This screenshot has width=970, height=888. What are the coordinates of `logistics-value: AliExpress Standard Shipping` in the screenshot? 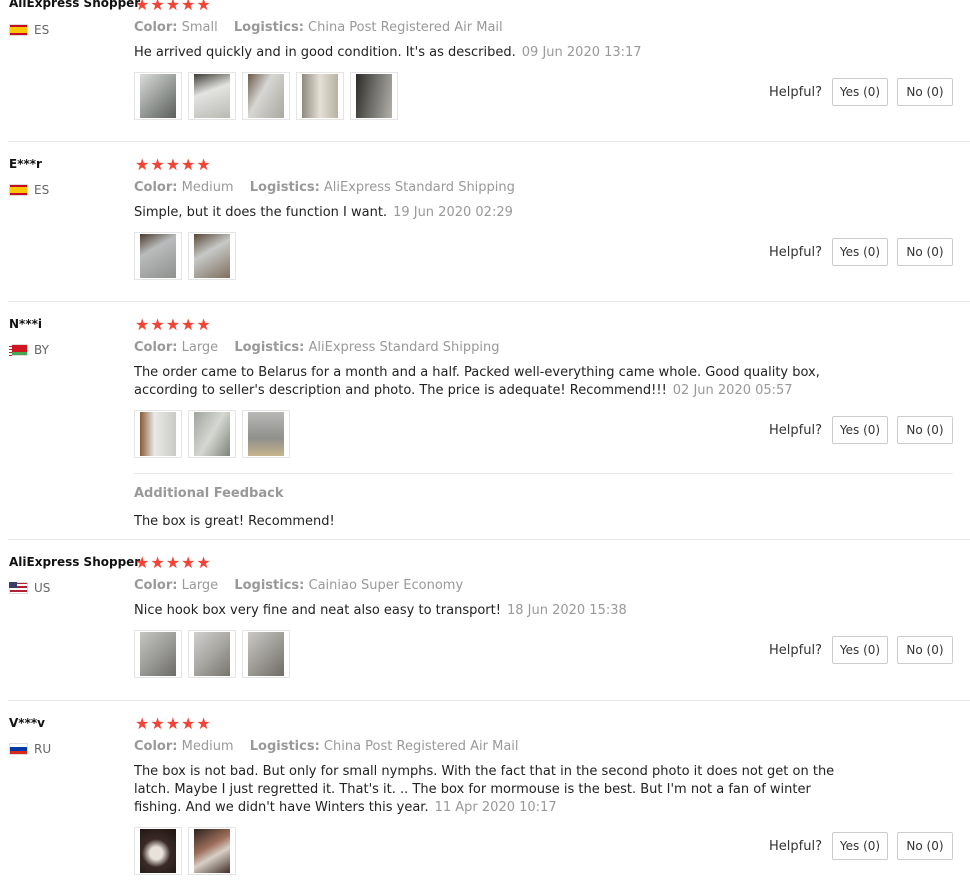 It's located at (404, 347).